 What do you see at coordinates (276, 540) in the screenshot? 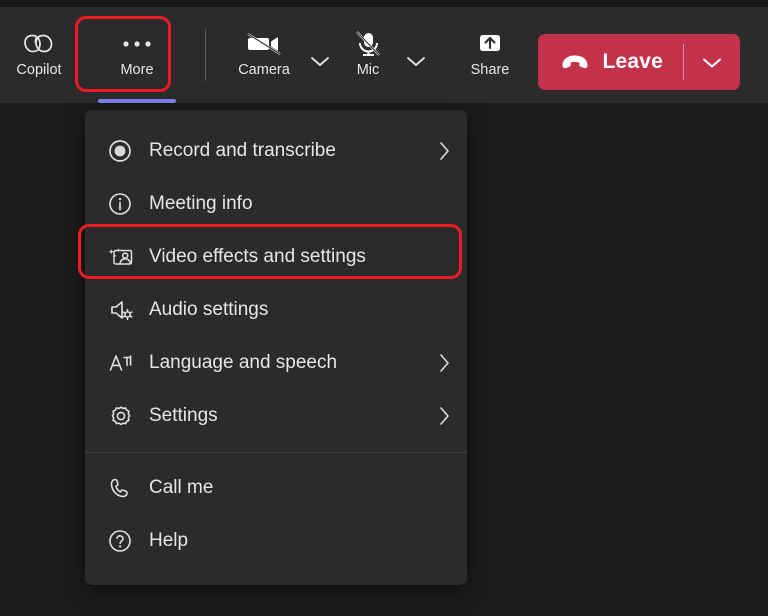
I see `menu-item-help: Help` at bounding box center [276, 540].